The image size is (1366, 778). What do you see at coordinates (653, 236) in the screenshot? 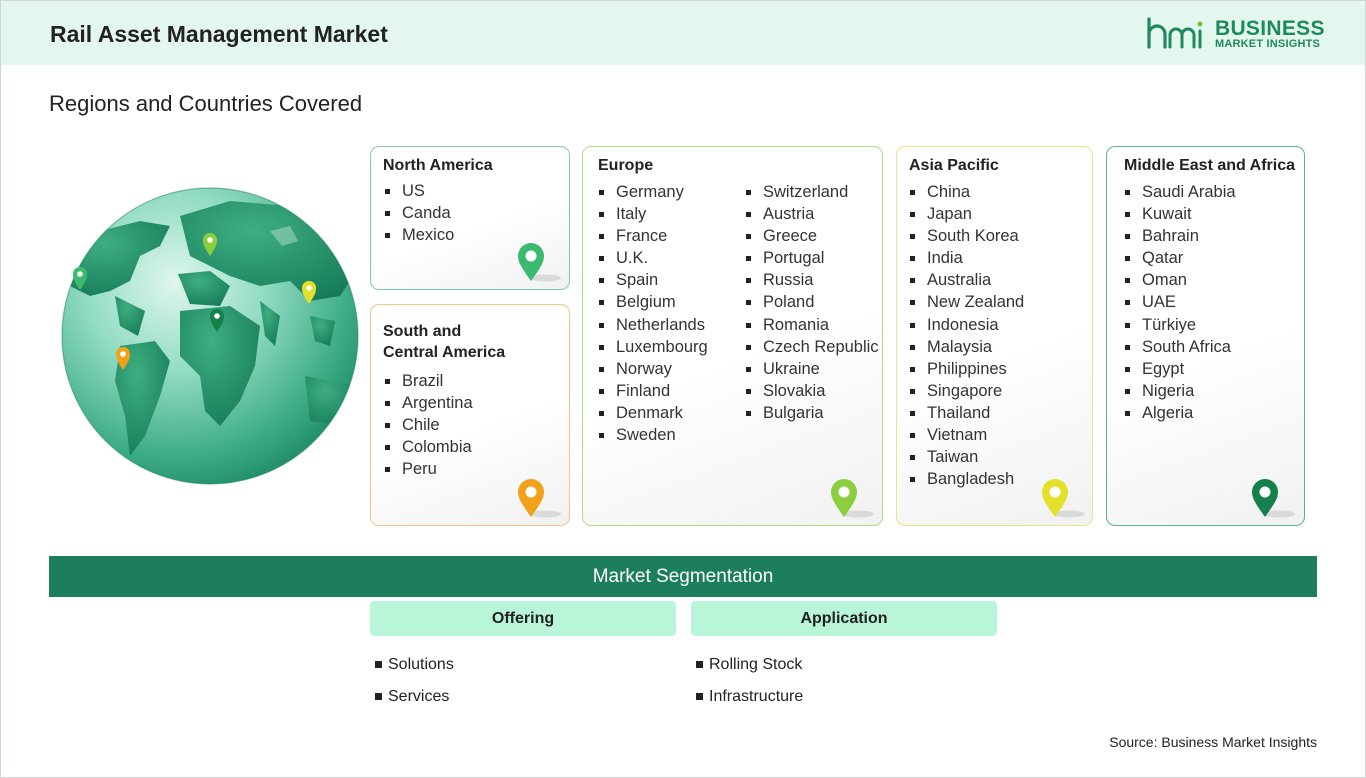
I see `list-item: France` at bounding box center [653, 236].